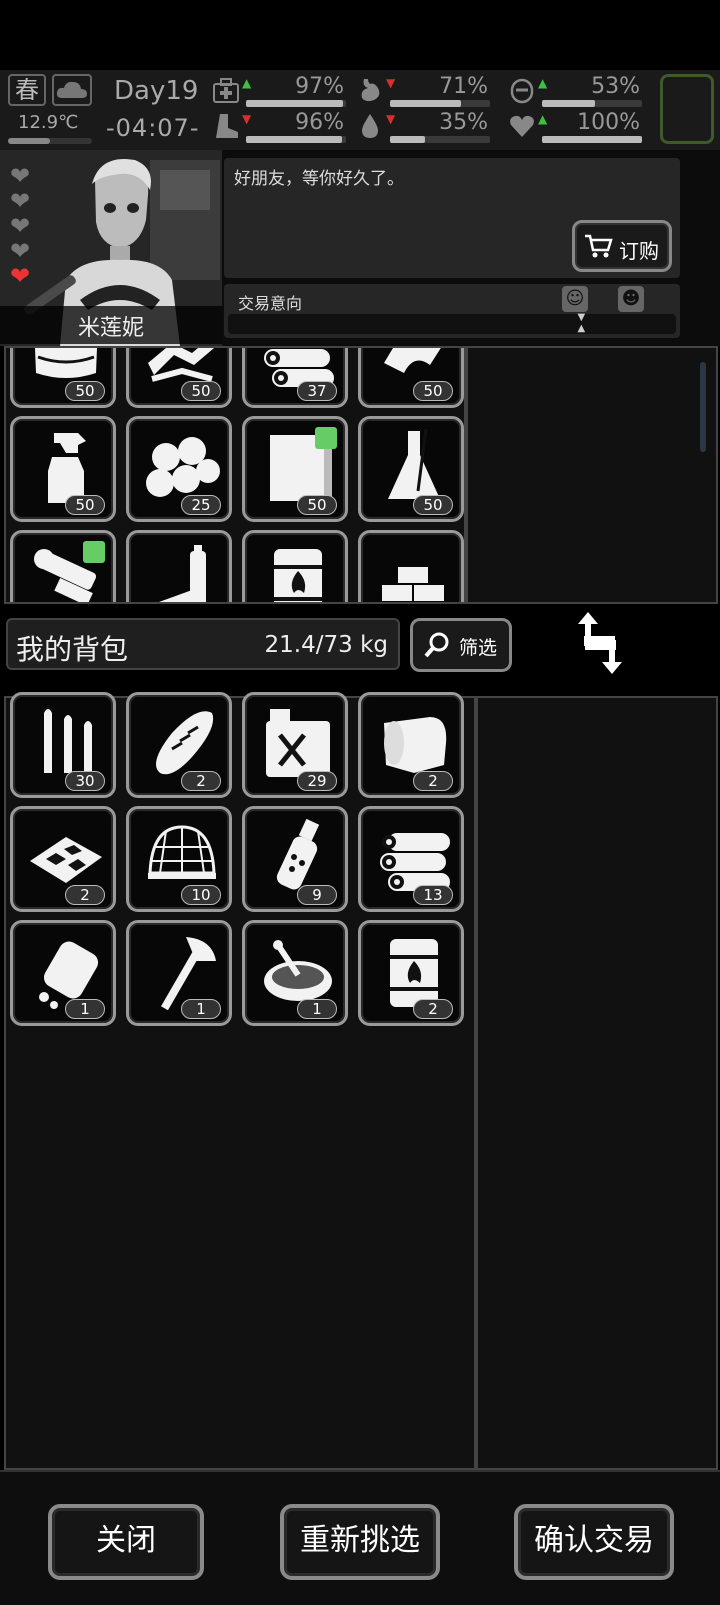  Describe the element at coordinates (72, 90) in the screenshot. I see `cloud-weather-icon` at that location.